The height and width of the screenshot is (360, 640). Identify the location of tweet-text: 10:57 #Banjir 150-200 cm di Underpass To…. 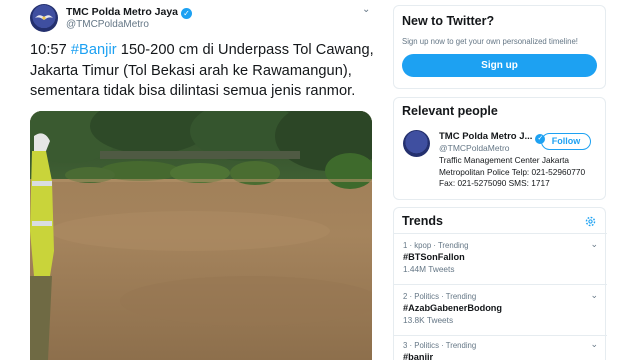
(202, 70).